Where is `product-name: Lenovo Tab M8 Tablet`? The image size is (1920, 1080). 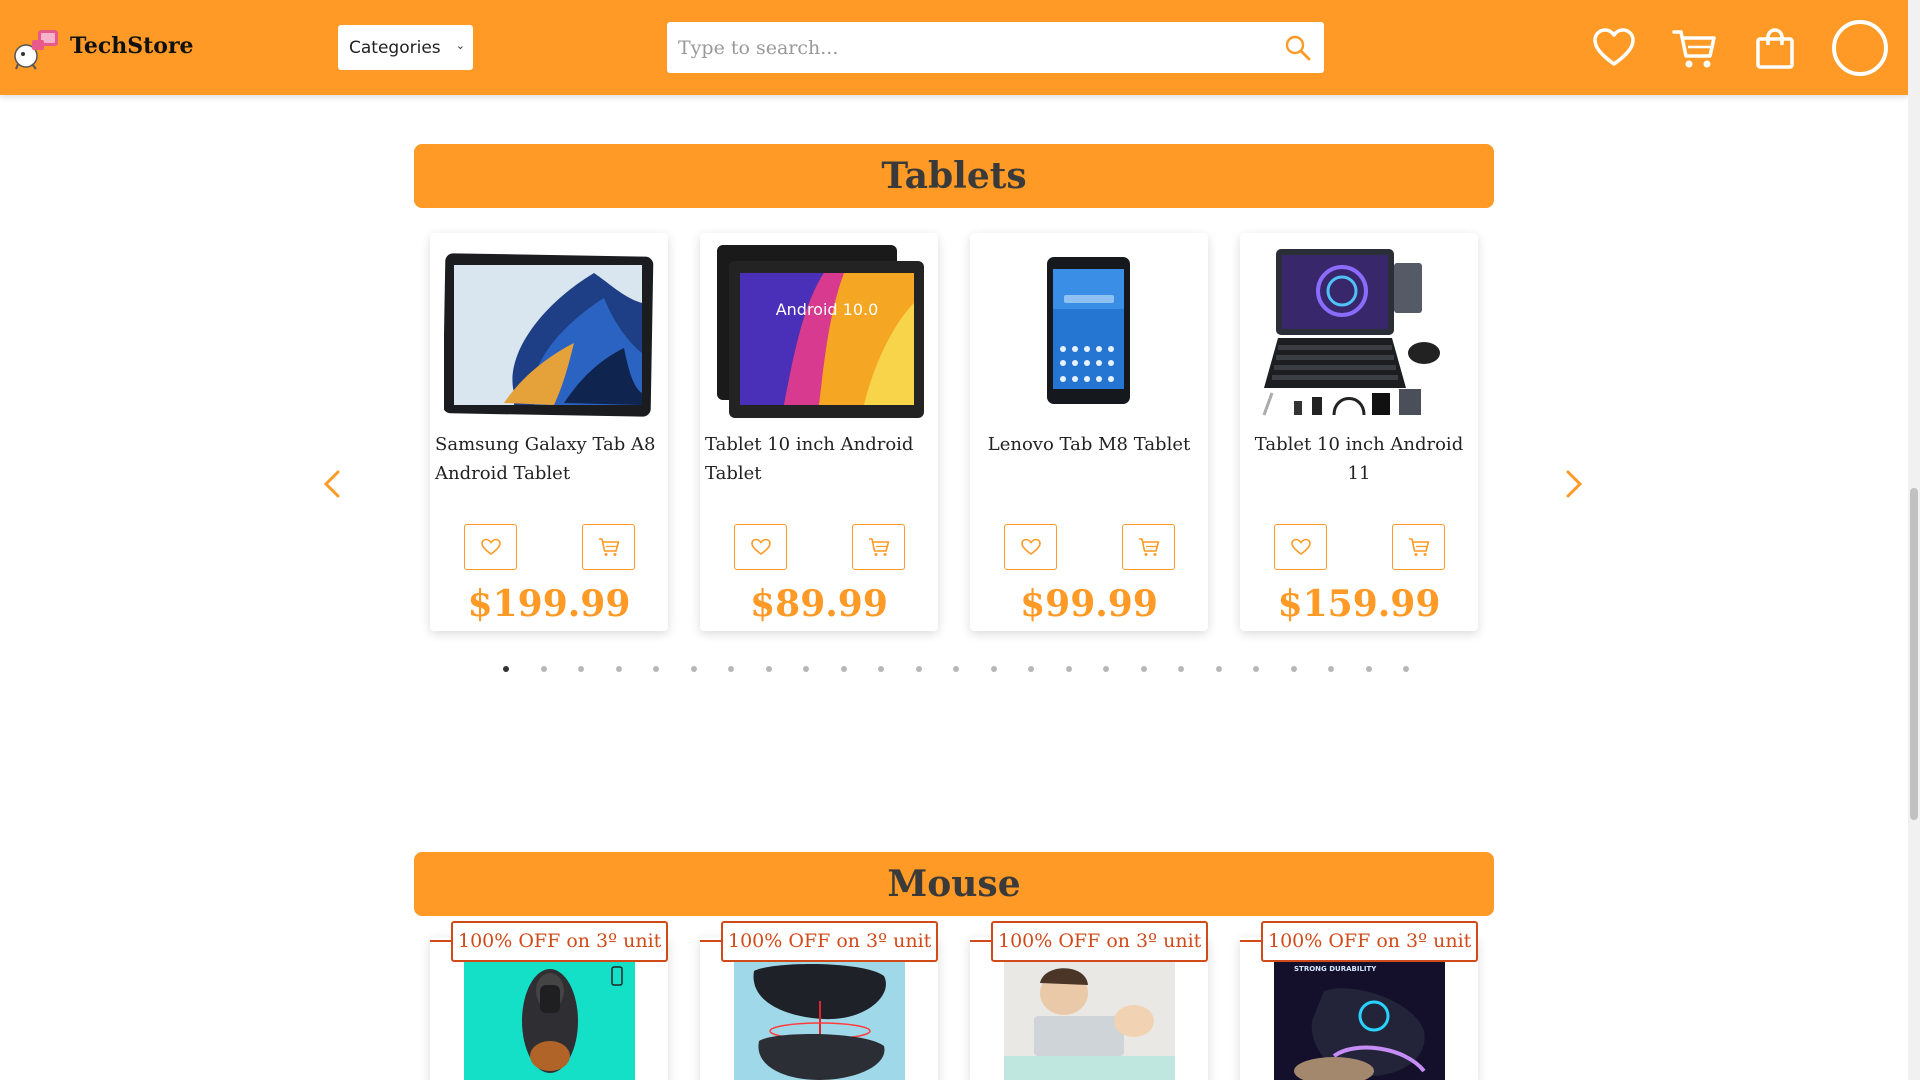 product-name: Lenovo Tab M8 Tablet is located at coordinates (1089, 444).